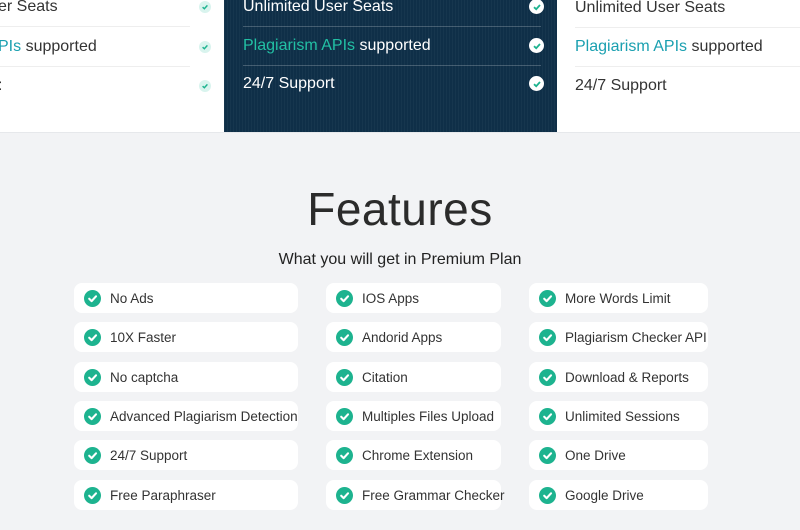 The width and height of the screenshot is (800, 530). What do you see at coordinates (385, 377) in the screenshot?
I see `feature-item-label: Citation` at bounding box center [385, 377].